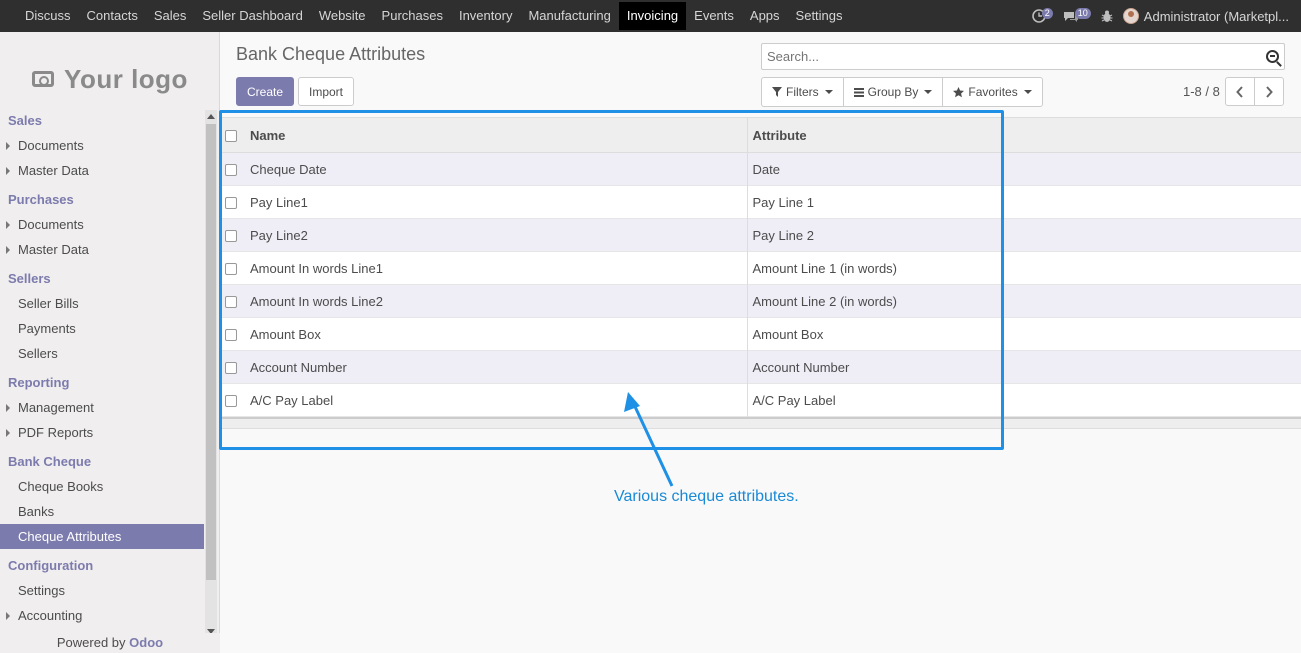 Image resolution: width=1301 pixels, height=653 pixels. I want to click on sidebar-section-configuration: Configuration, so click(102, 565).